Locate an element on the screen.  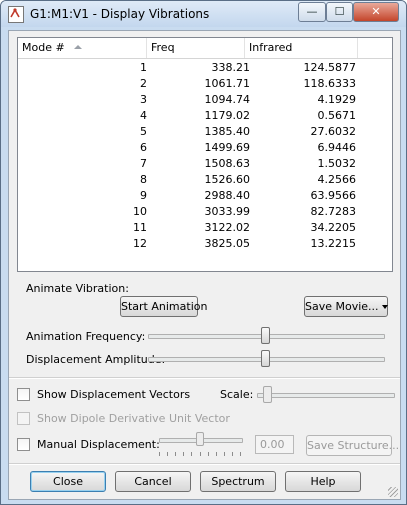
table-row: 4 1179.02 0.5671 is located at coordinates (205, 116).